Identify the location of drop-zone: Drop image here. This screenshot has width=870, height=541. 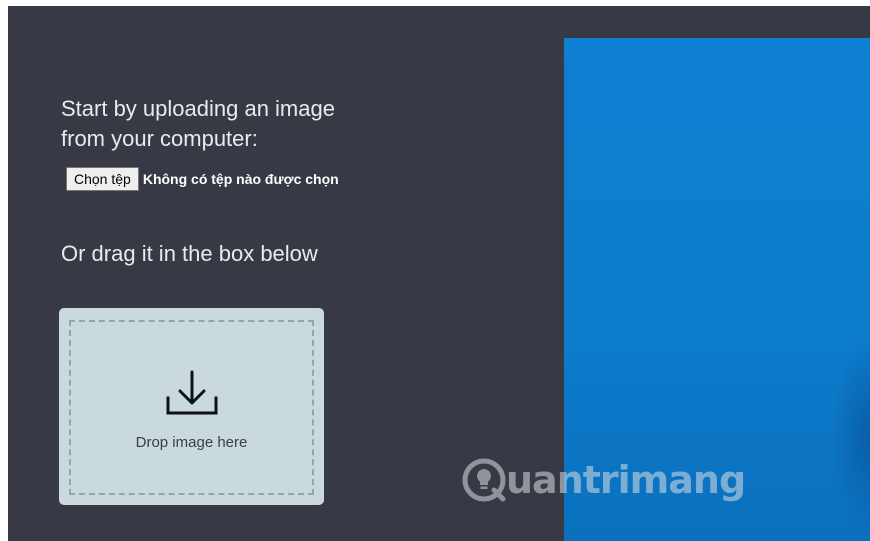
(191, 406).